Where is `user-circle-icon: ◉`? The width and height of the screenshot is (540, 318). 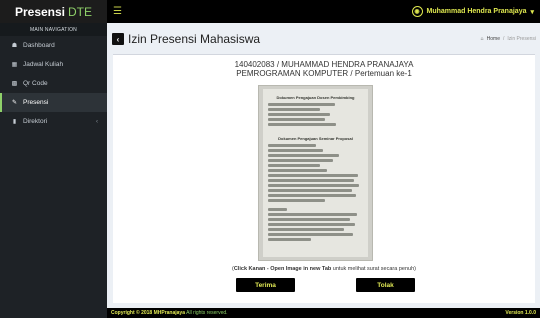 user-circle-icon: ◉ is located at coordinates (417, 11).